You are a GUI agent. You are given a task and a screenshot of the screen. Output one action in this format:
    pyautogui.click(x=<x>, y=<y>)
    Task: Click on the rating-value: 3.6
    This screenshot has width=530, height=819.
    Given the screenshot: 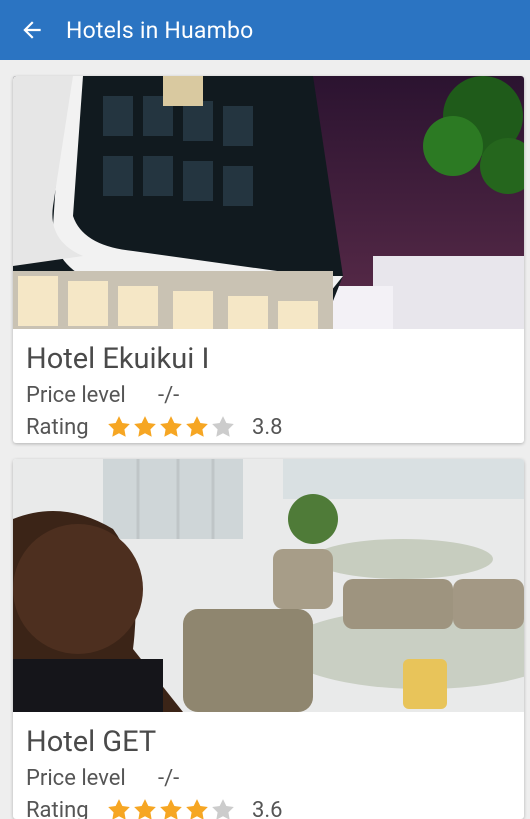 What is the action you would take?
    pyautogui.click(x=267, y=808)
    